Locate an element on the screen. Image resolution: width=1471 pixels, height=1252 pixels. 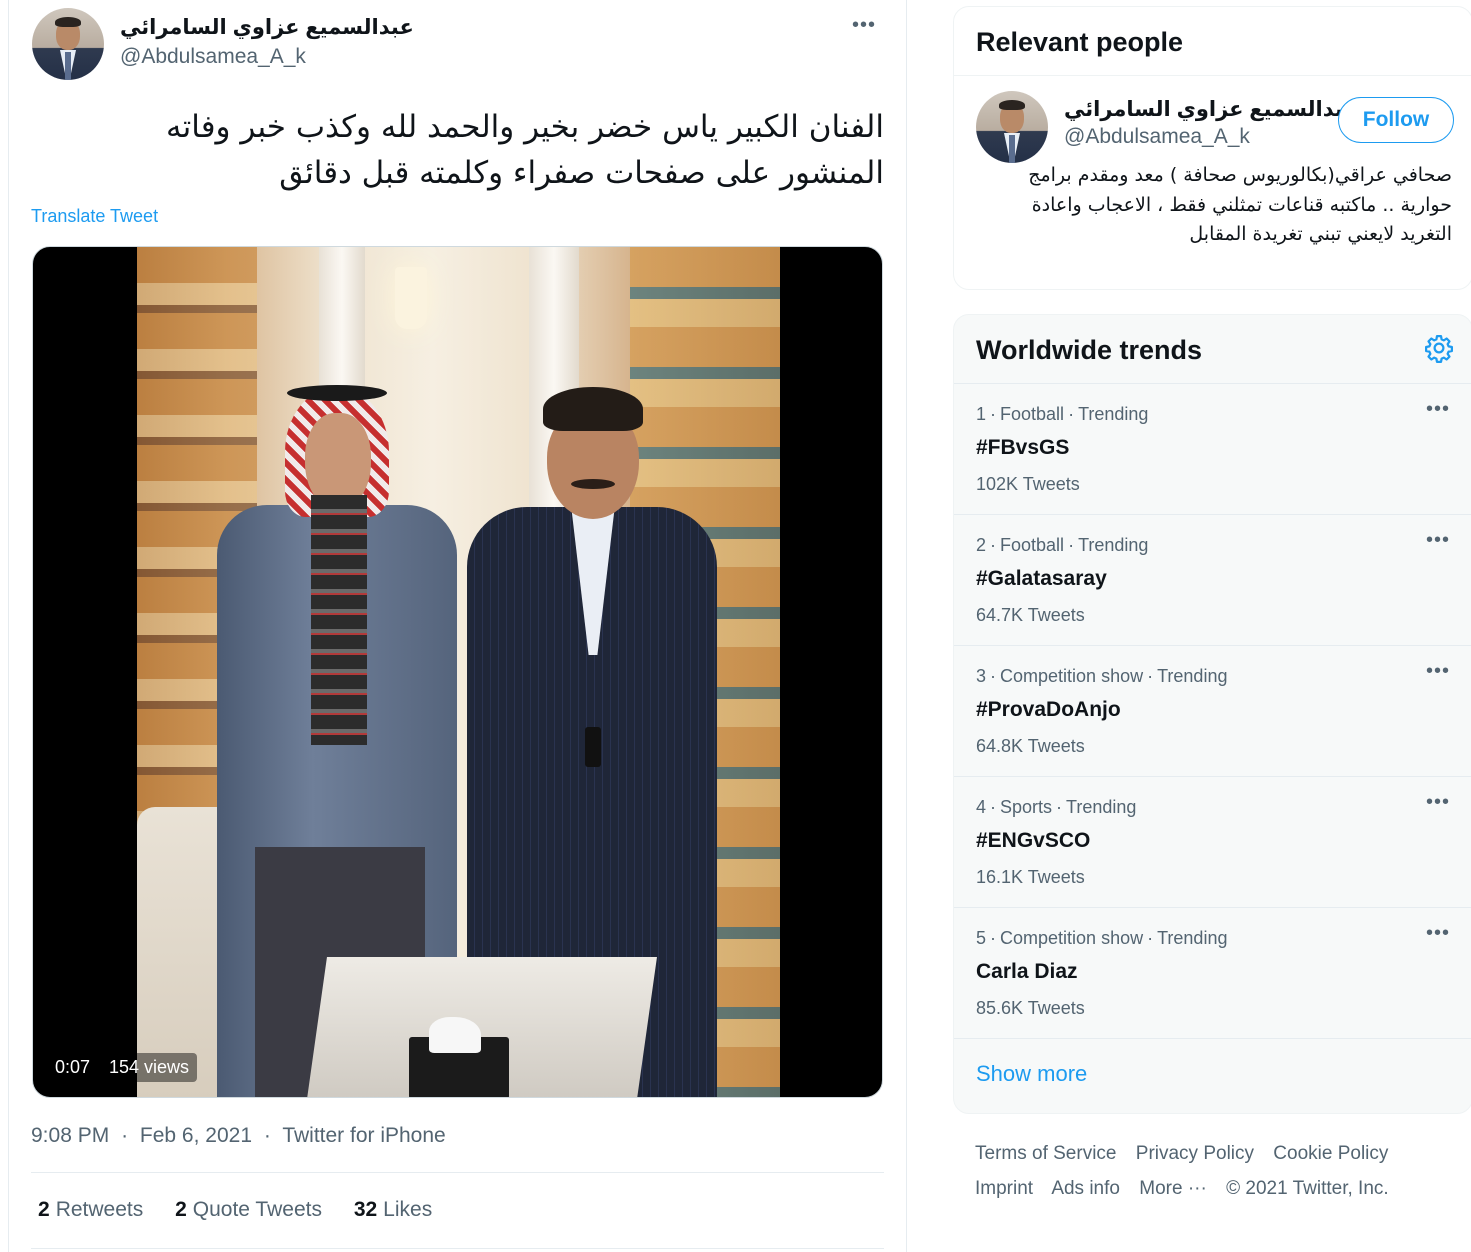
trend-count: 102K Tweets is located at coordinates (1028, 484).